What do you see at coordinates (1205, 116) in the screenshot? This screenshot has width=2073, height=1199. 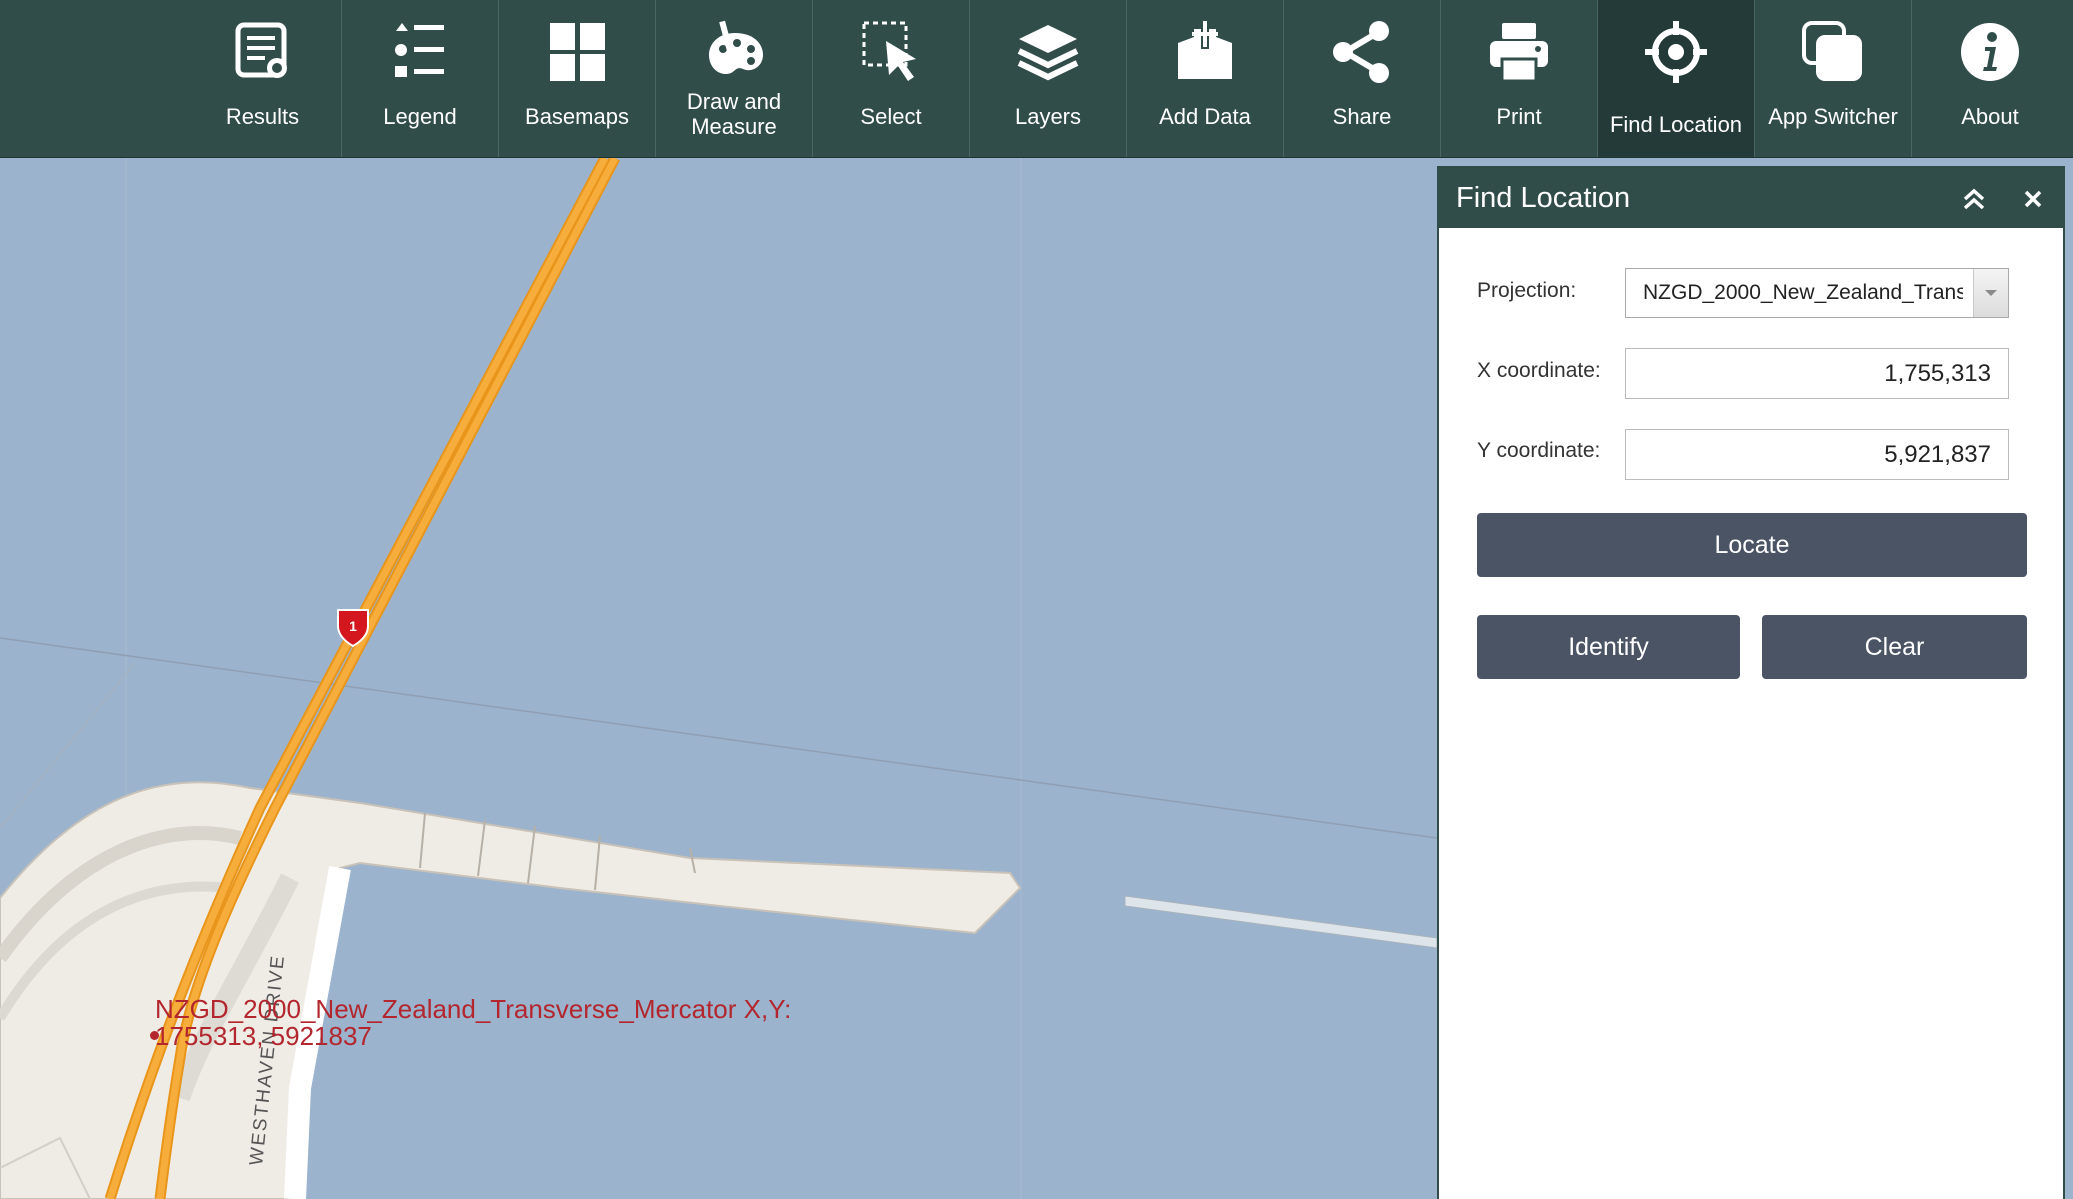 I see `add-data-label: Add Data` at bounding box center [1205, 116].